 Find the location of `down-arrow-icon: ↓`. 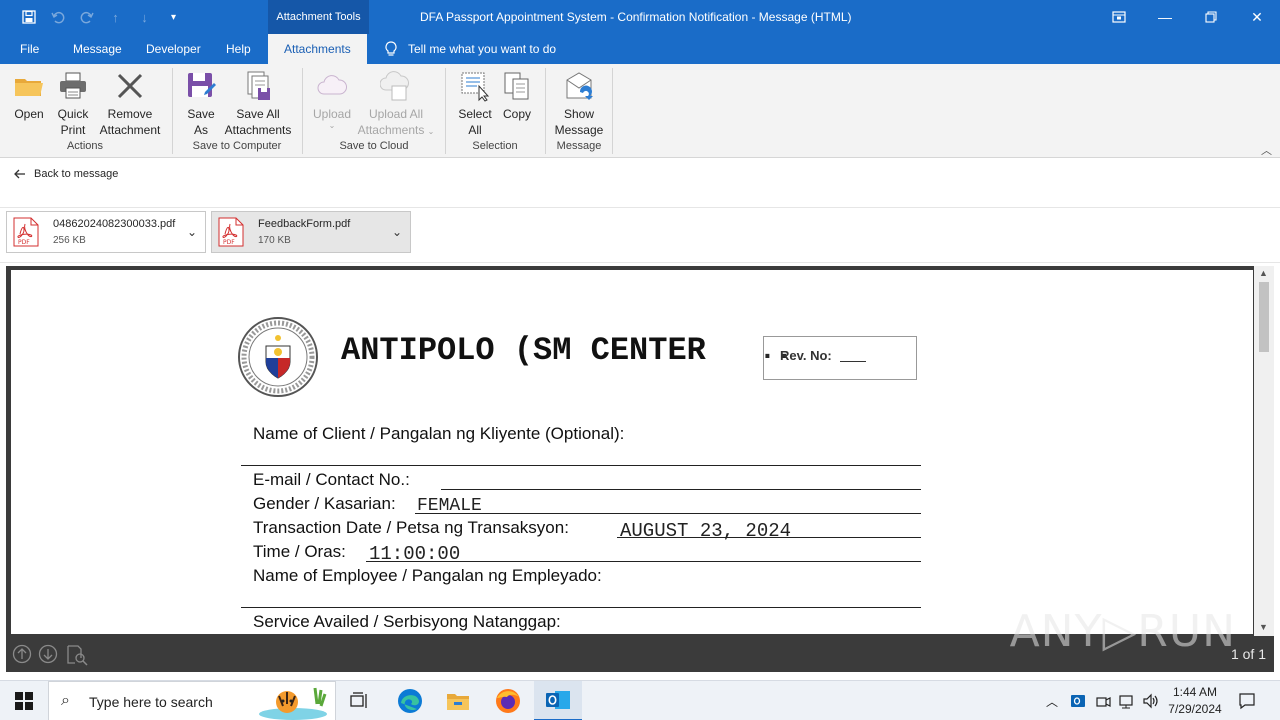

down-arrow-icon: ↓ is located at coordinates (144, 17).